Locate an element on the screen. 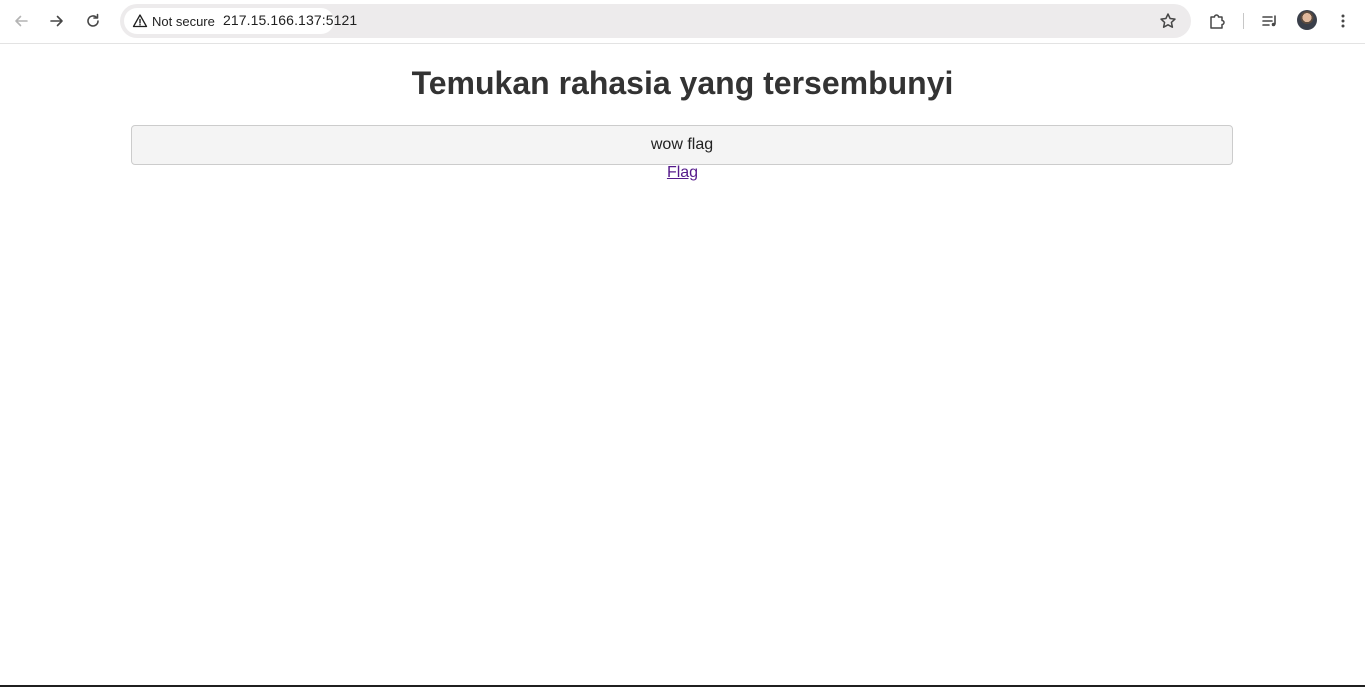  forward-button is located at coordinates (57, 21).